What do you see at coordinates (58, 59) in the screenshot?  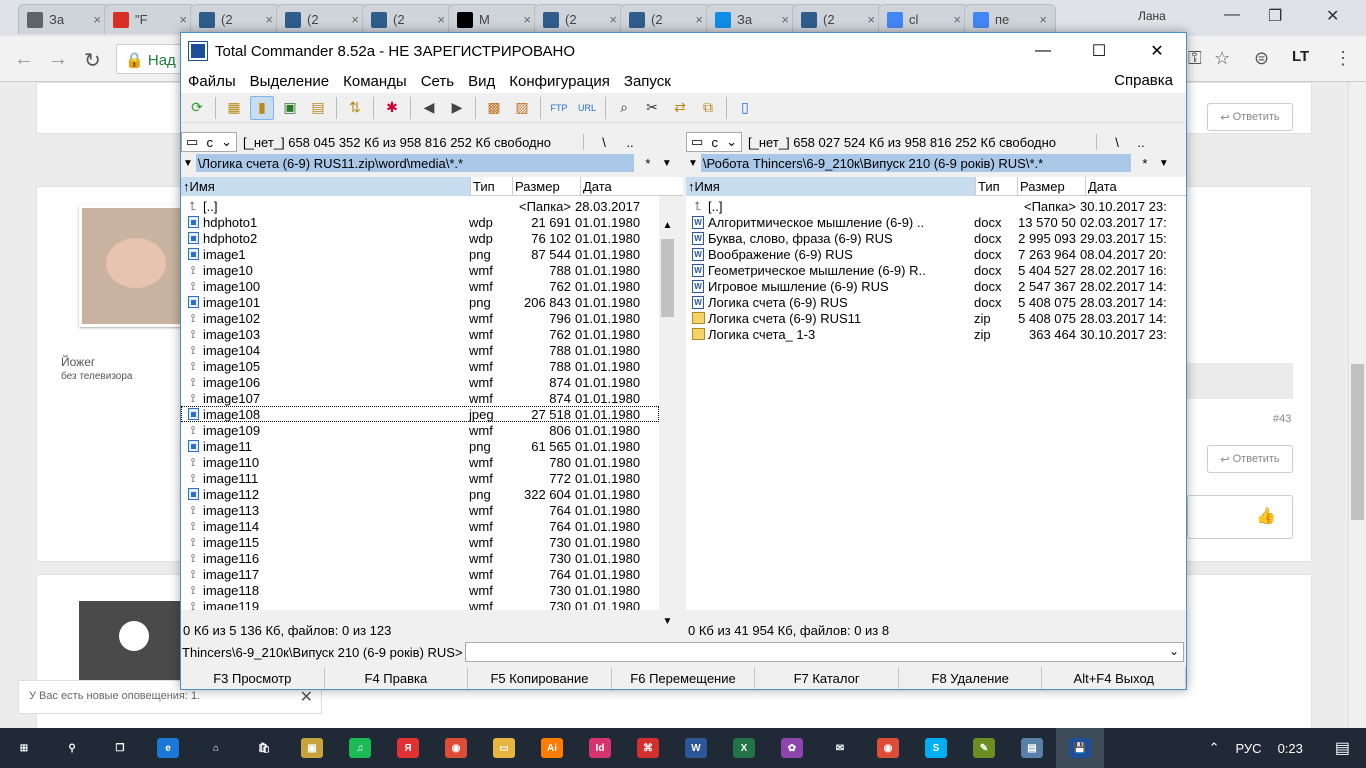 I see `forward-arrow-icon: →` at bounding box center [58, 59].